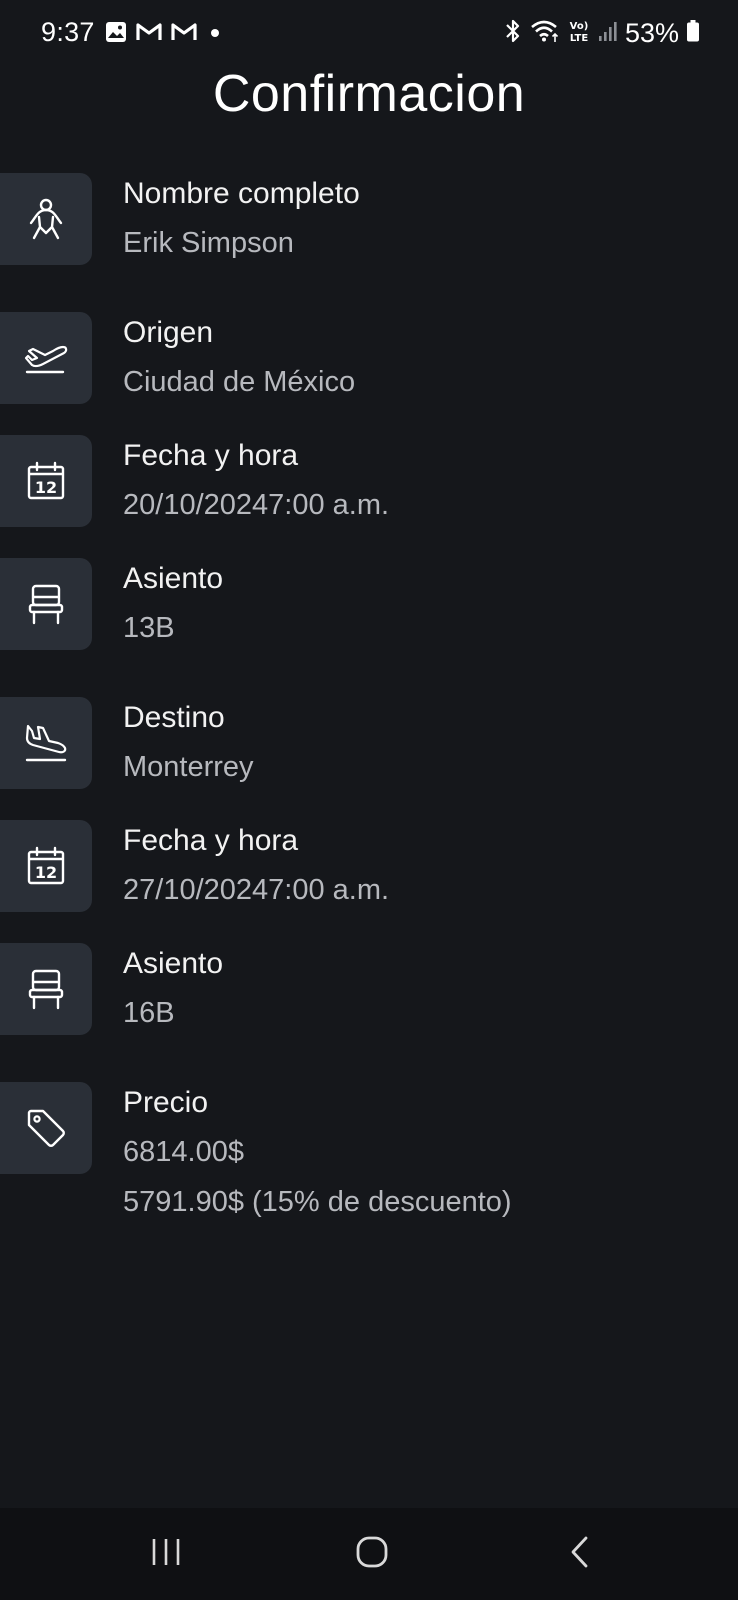 Image resolution: width=738 pixels, height=1600 pixels. Describe the element at coordinates (164, 34) in the screenshot. I see `notification-icons` at that location.